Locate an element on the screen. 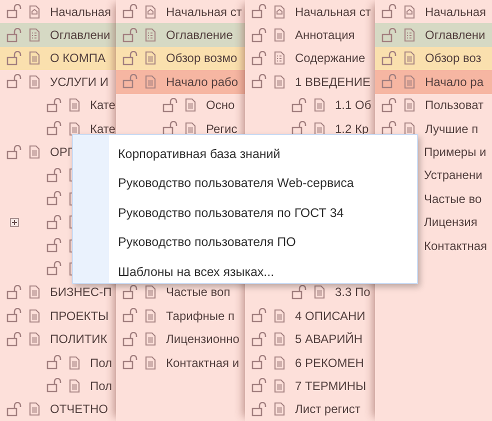 Image resolution: width=492 pixels, height=421 pixels. page-title: Пользоват is located at coordinates (454, 105).